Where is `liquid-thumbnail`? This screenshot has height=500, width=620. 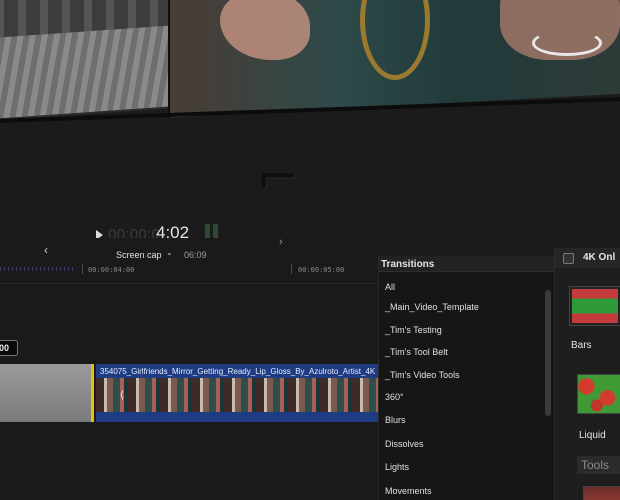
liquid-thumbnail is located at coordinates (598, 394).